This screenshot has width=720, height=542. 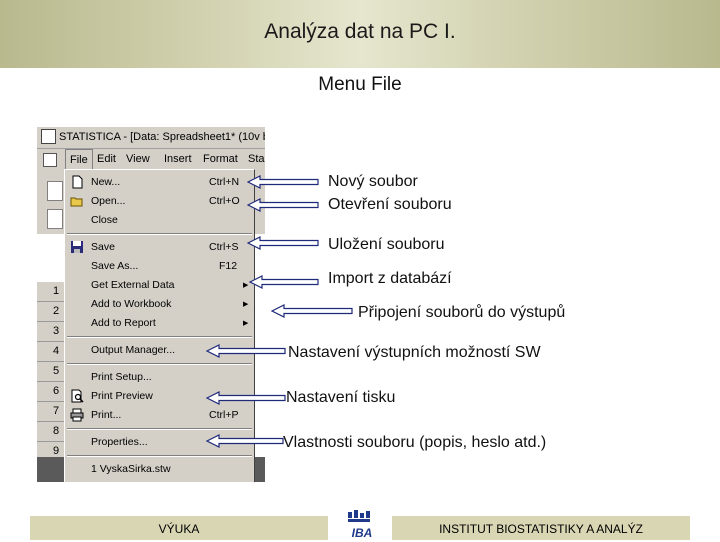 I want to click on arrow-output-settings, so click(x=245, y=351).